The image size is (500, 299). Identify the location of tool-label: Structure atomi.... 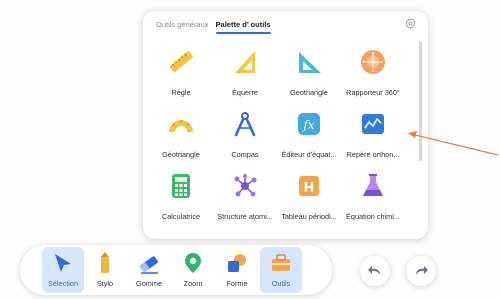
(245, 216).